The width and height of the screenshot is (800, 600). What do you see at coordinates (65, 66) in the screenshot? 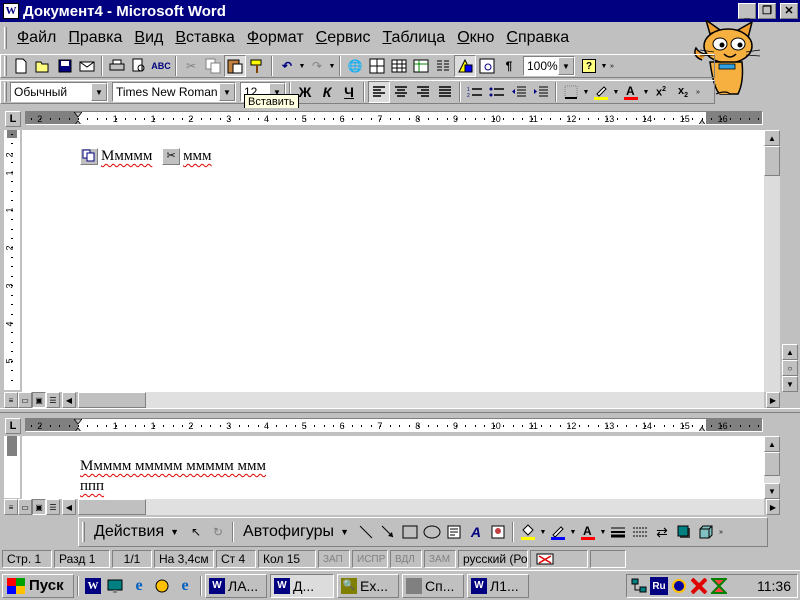
I see `save-button` at bounding box center [65, 66].